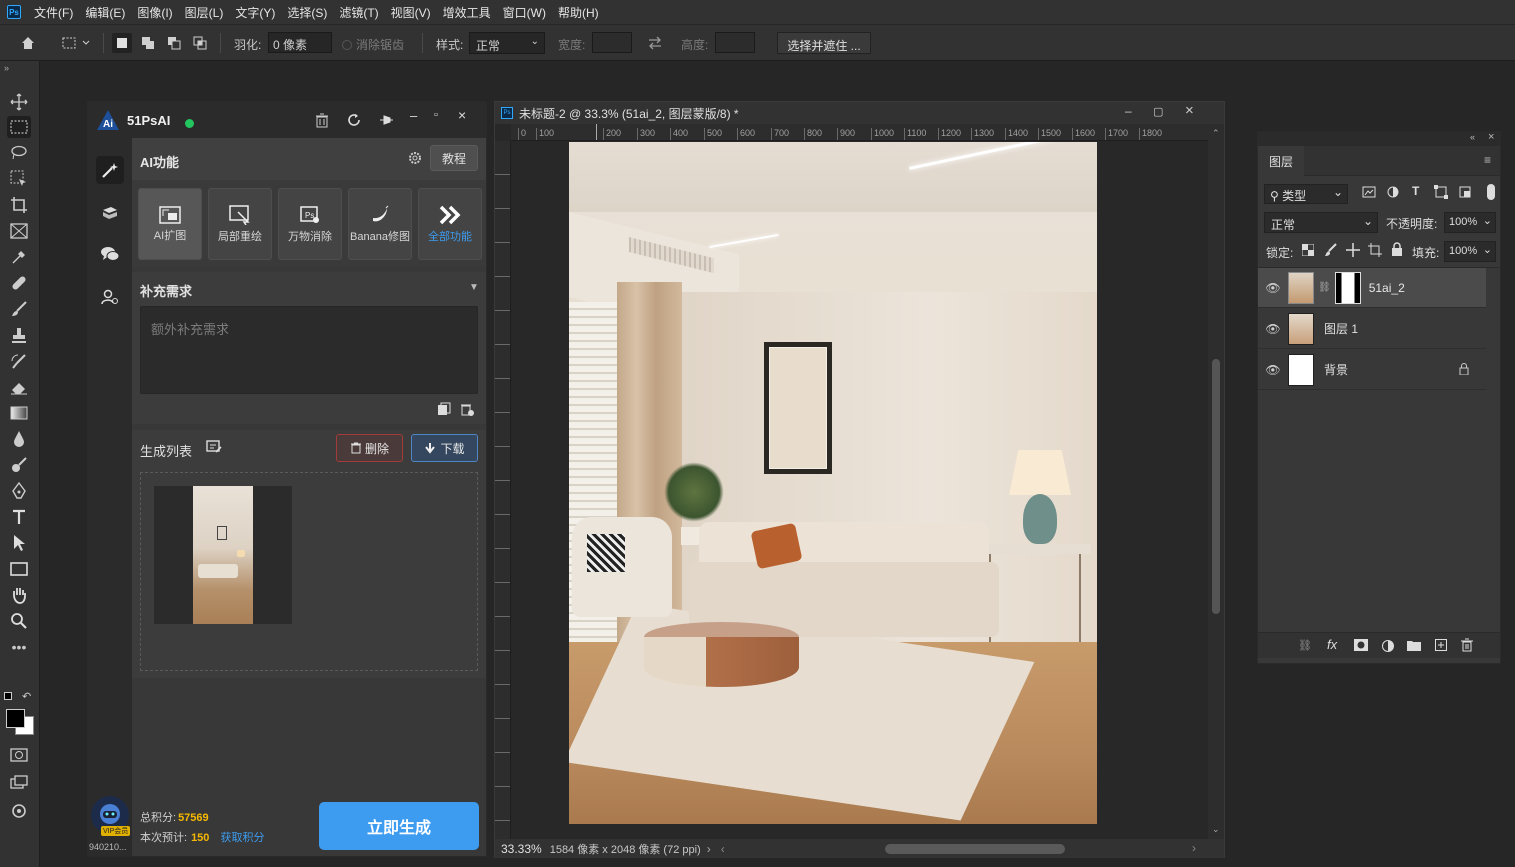 This screenshot has height=867, width=1515. What do you see at coordinates (19, 413) in the screenshot?
I see `gradient-tool-icon` at bounding box center [19, 413].